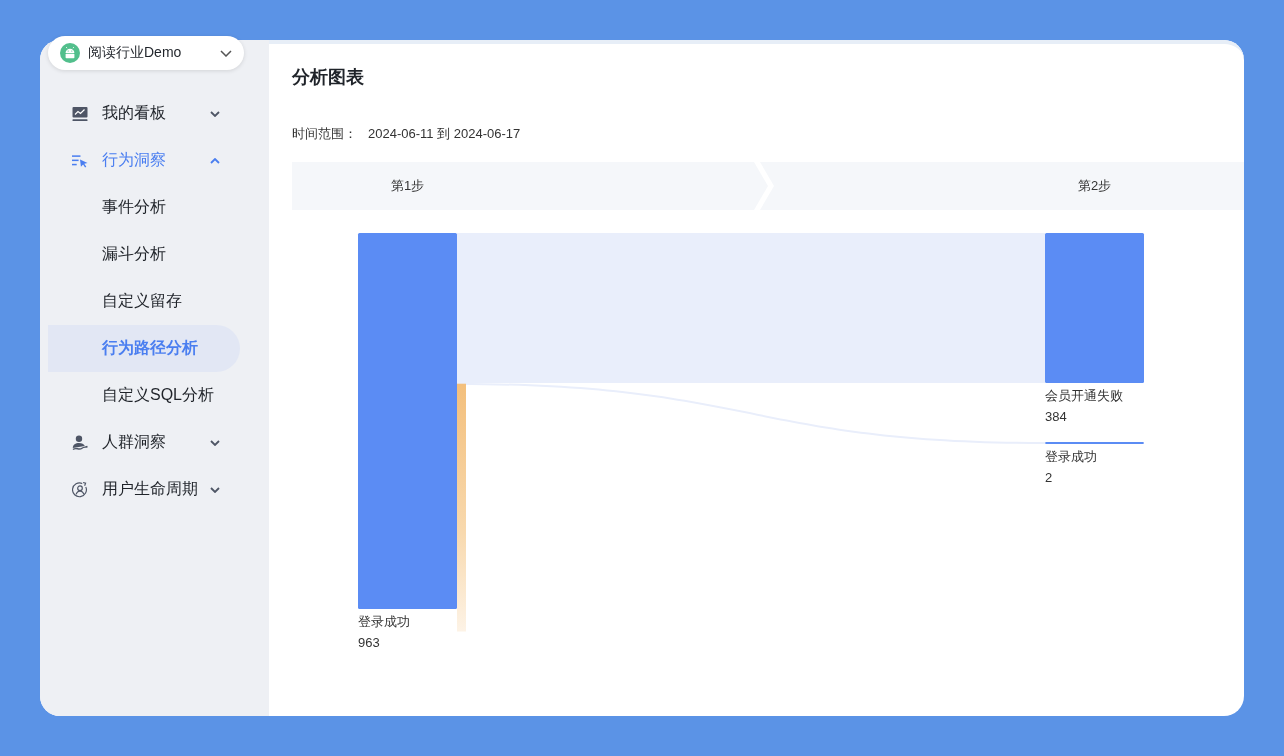 The image size is (1284, 756). I want to click on time-range-label: 时间范围：, so click(324, 134).